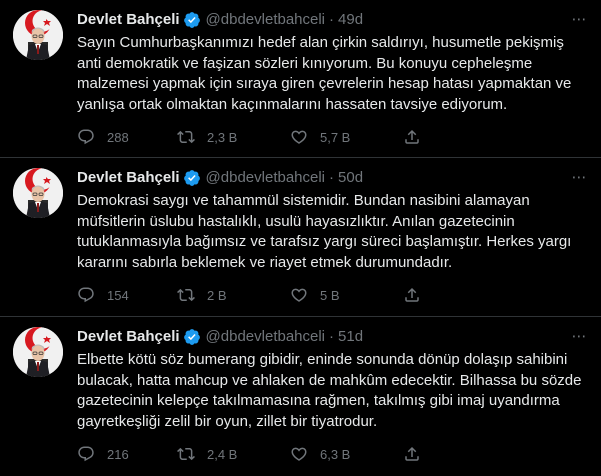  I want to click on reply-button: 154, so click(103, 295).